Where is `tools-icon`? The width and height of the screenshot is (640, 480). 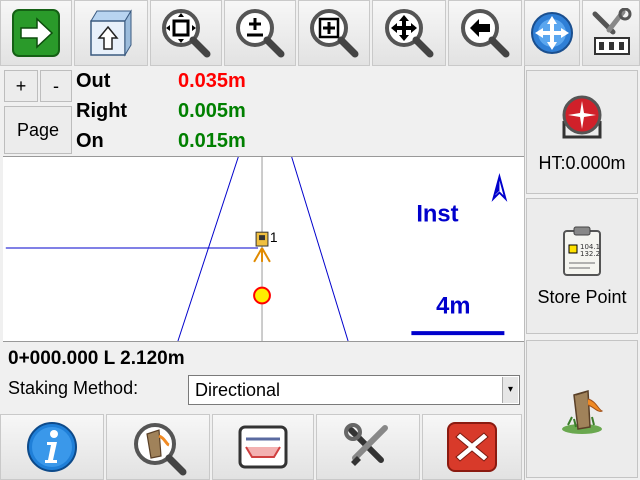 tools-icon is located at coordinates (612, 31).